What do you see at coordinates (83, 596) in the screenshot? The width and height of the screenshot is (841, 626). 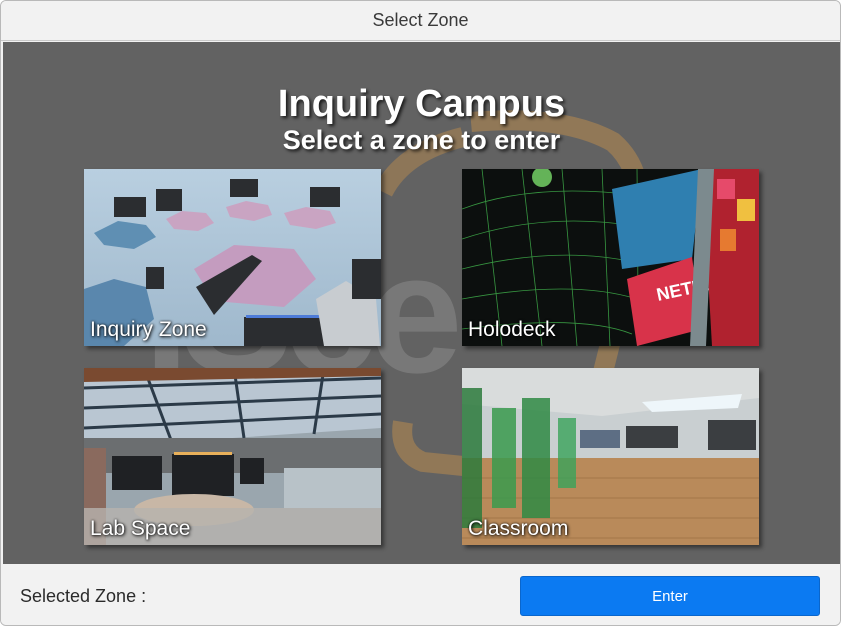 I see `selected-zone-label: Selected Zone :` at bounding box center [83, 596].